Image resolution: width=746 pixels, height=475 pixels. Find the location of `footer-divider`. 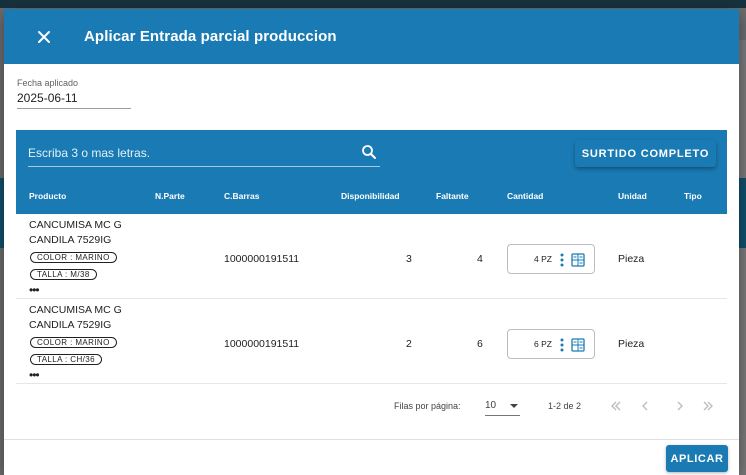

footer-divider is located at coordinates (371, 439).